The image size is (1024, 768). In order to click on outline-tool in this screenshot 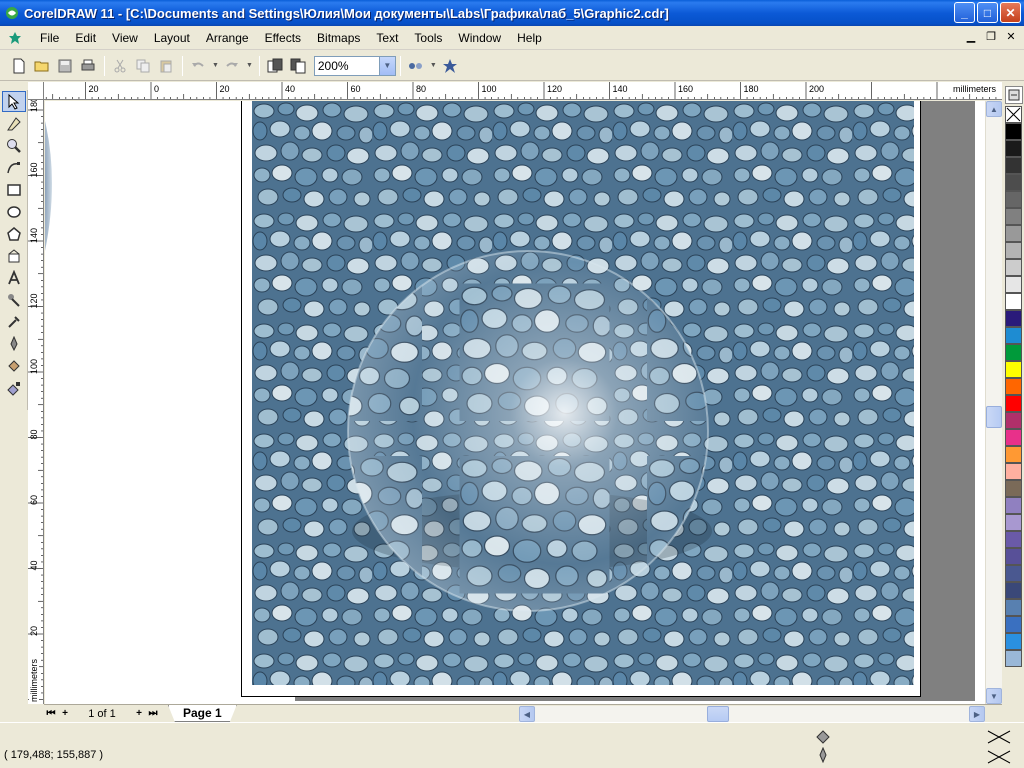, I will do `click(14, 343)`.